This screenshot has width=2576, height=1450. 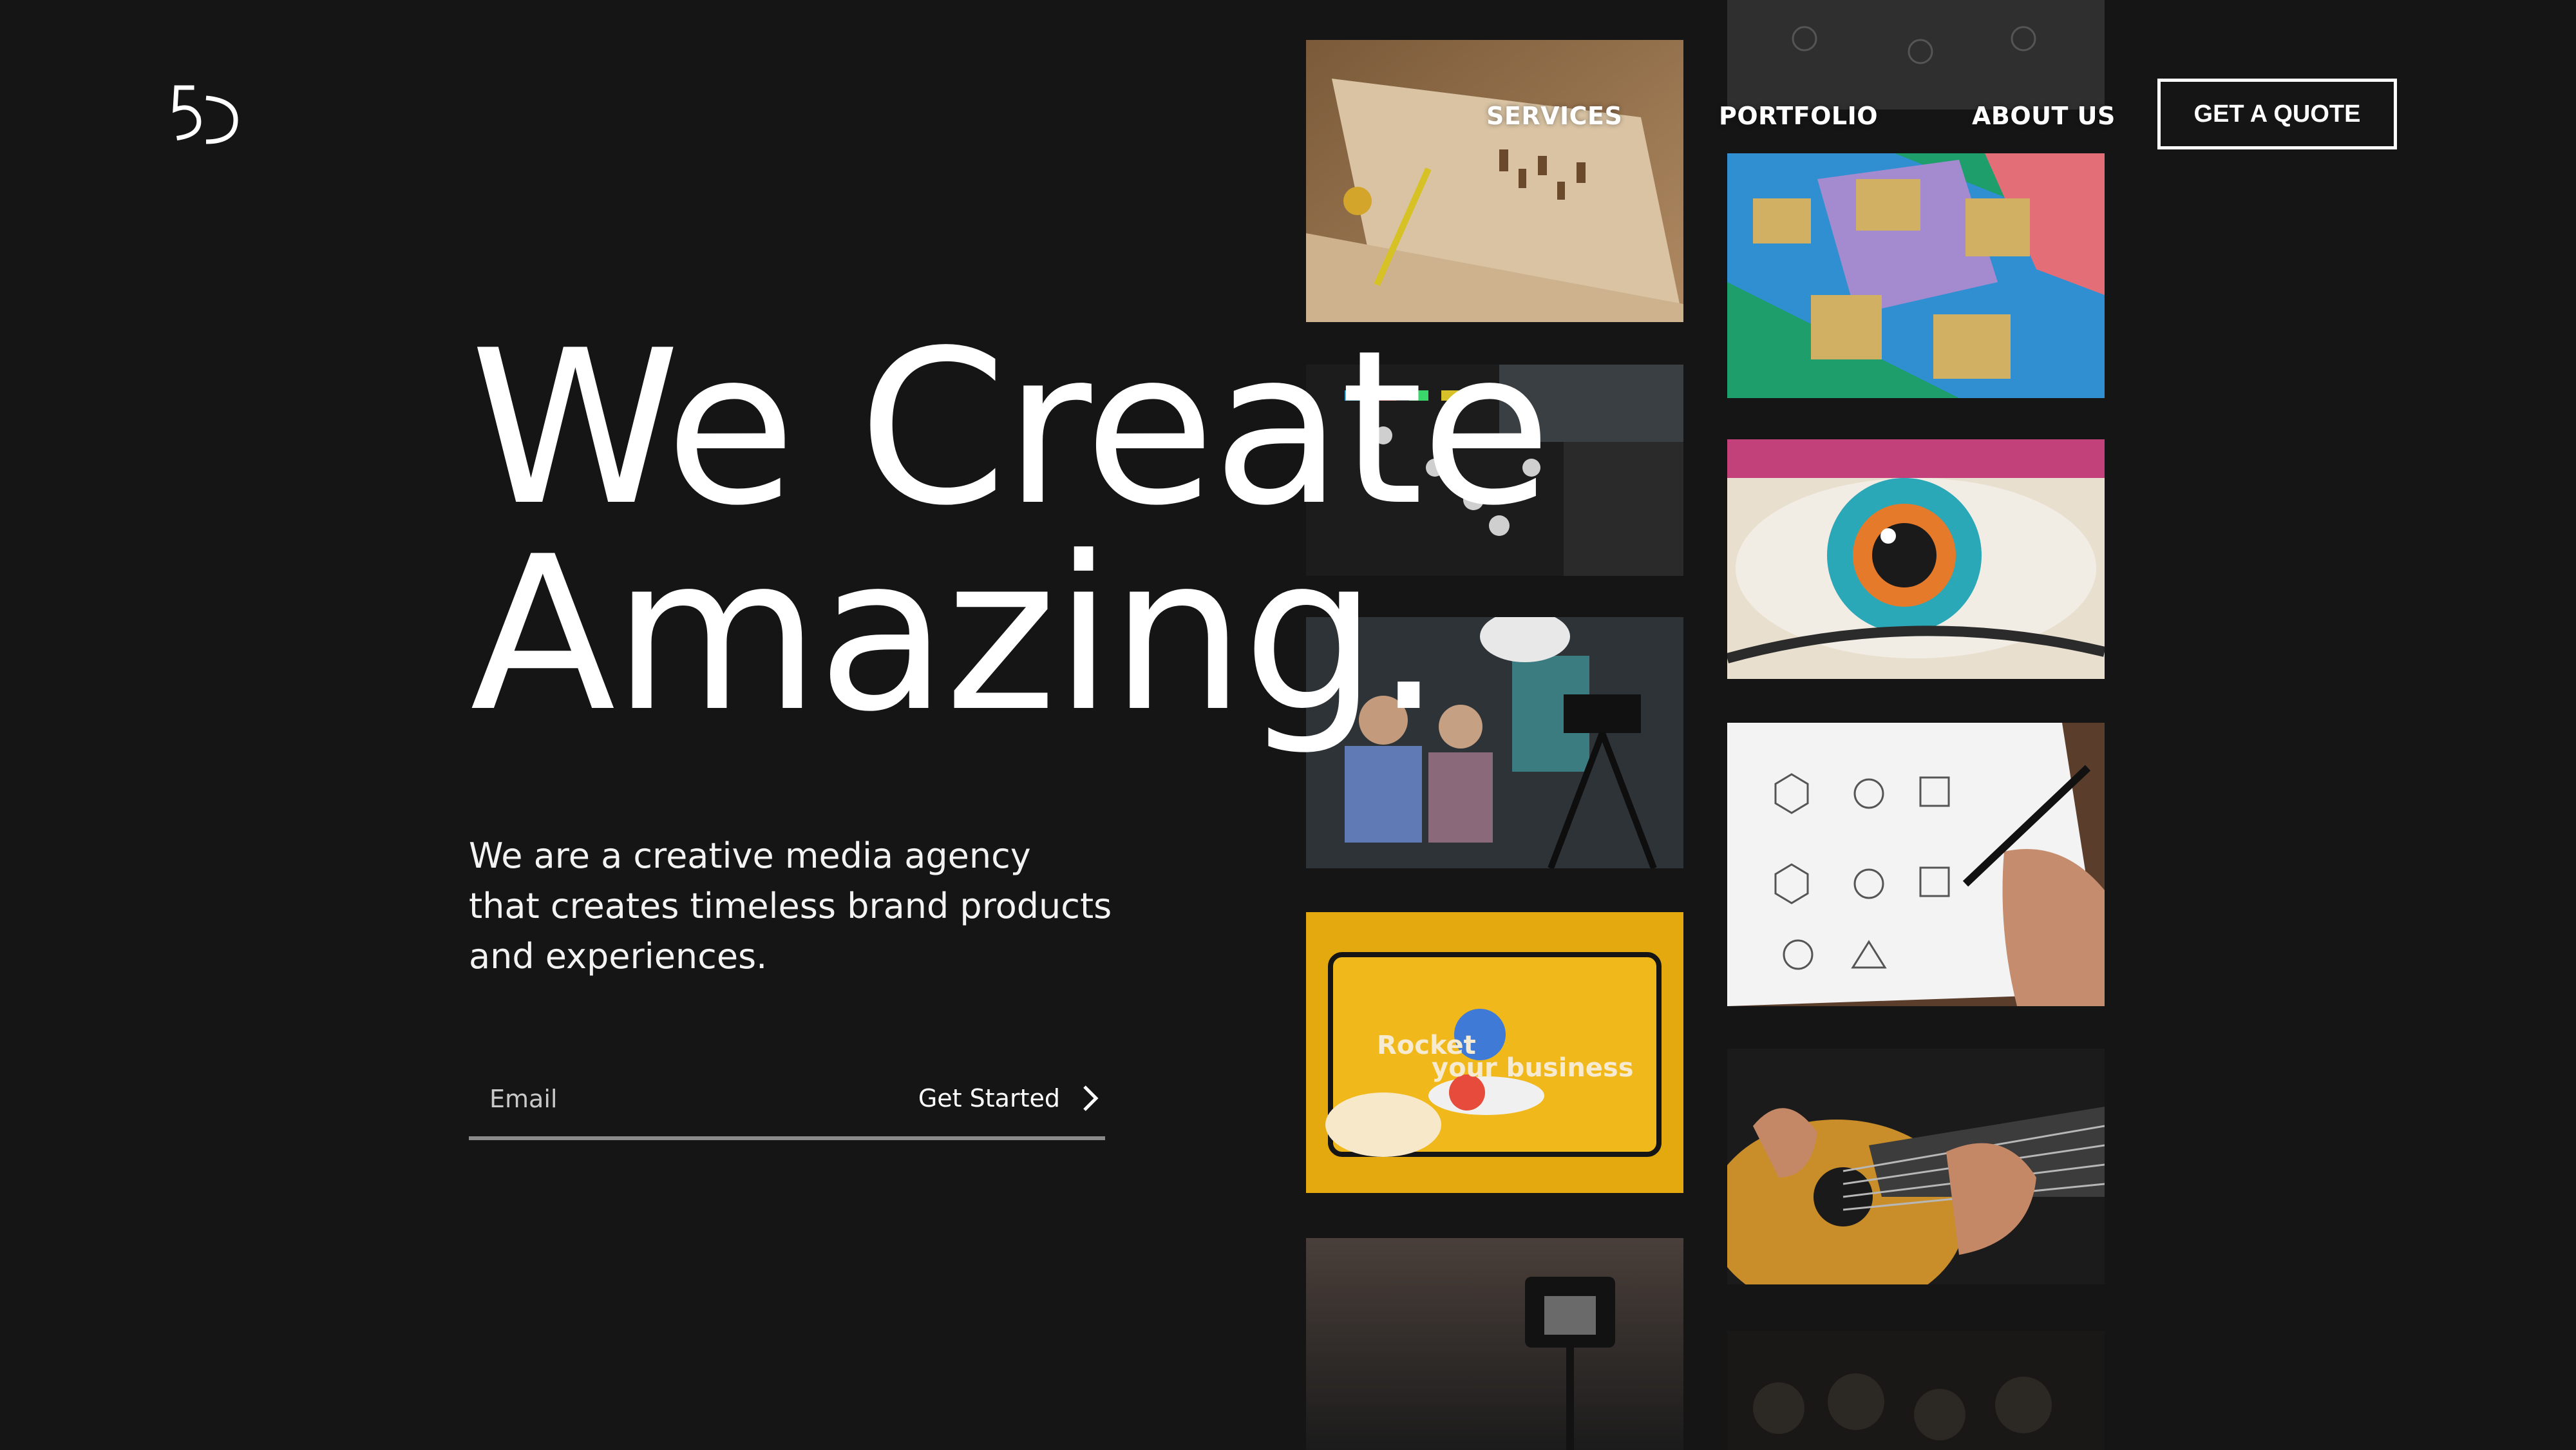 I want to click on nav-portfolio-link: PORTFOLIO, so click(x=1799, y=116).